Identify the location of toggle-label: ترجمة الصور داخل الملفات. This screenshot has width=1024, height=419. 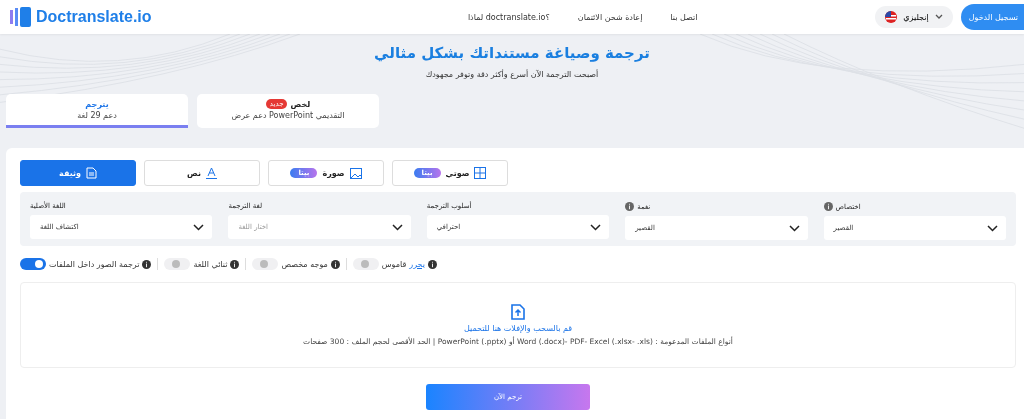
(94, 264).